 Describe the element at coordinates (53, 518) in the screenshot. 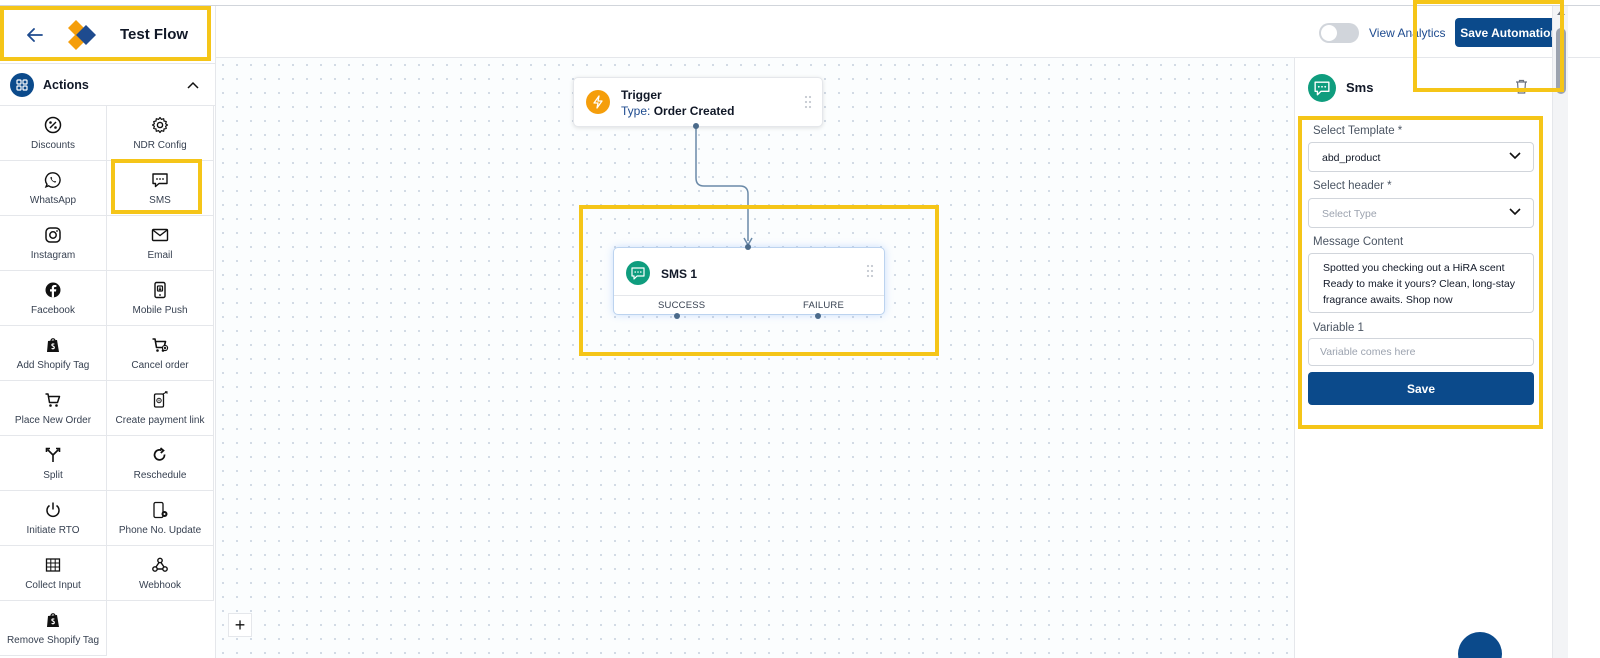

I see `action-initiate-rto: Initiate RTO` at that location.